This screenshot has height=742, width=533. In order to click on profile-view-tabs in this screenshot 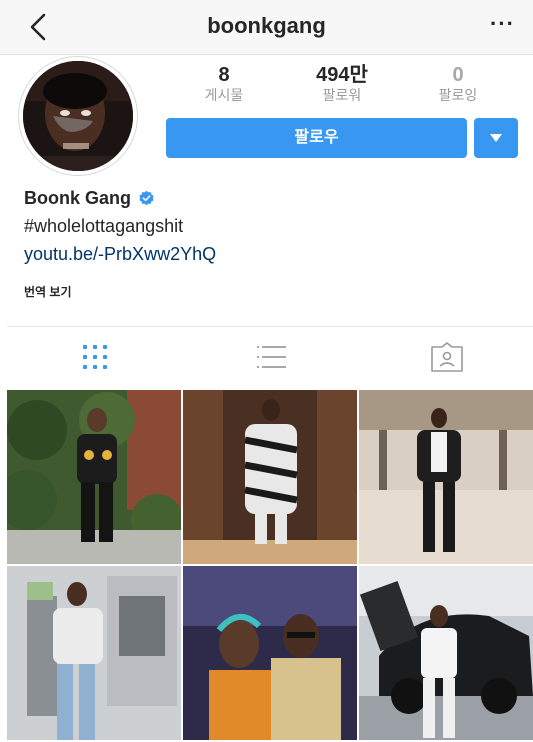, I will do `click(270, 357)`.